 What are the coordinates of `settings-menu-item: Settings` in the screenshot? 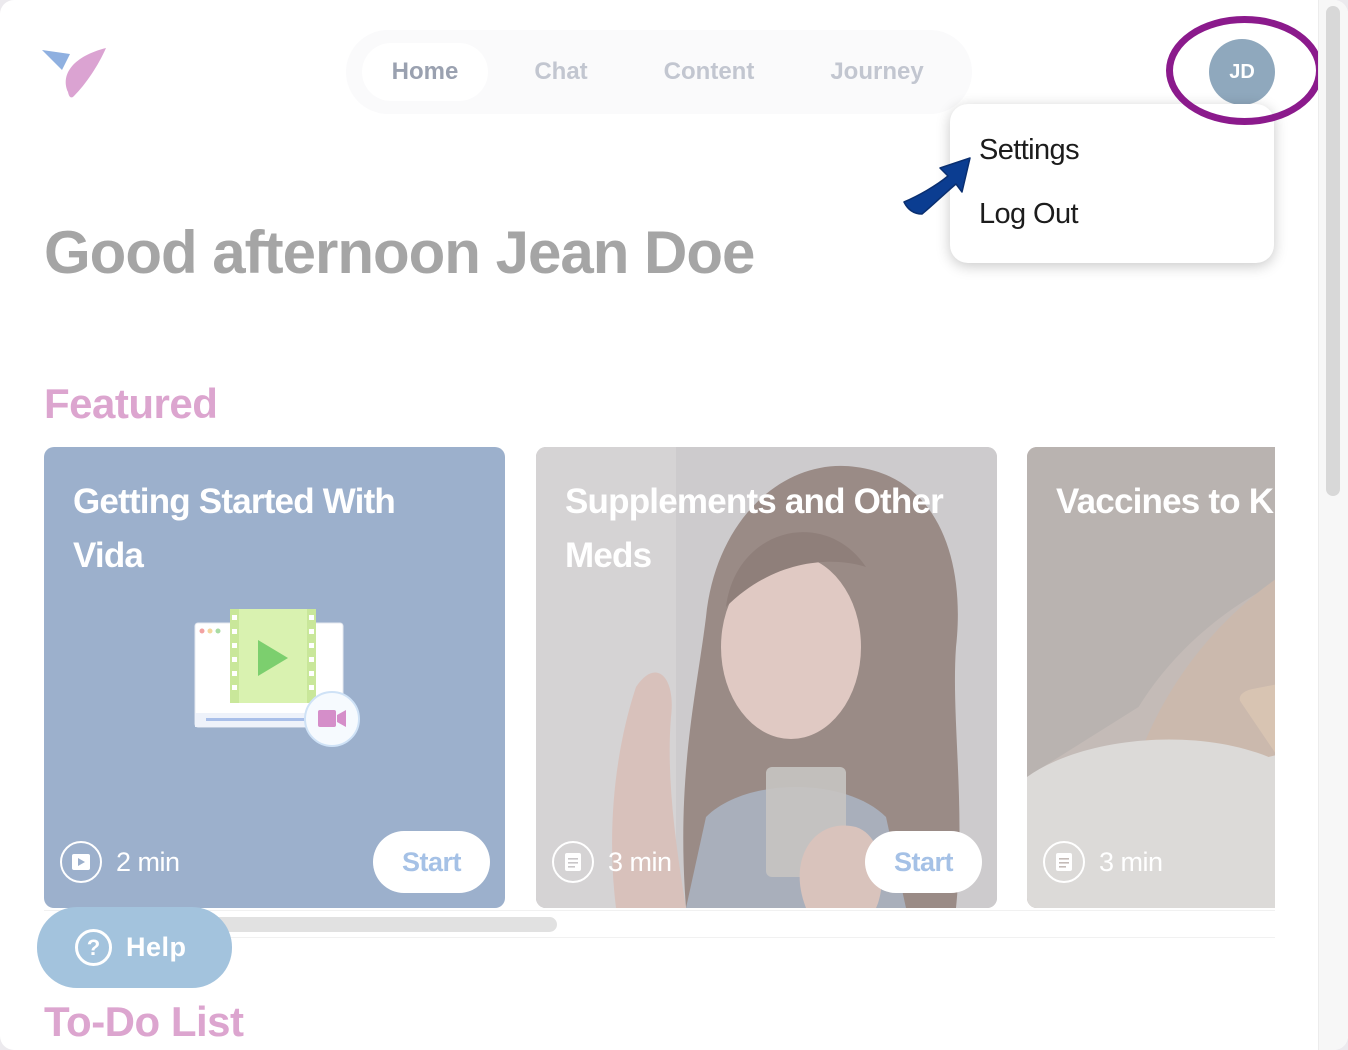 It's located at (1029, 150).